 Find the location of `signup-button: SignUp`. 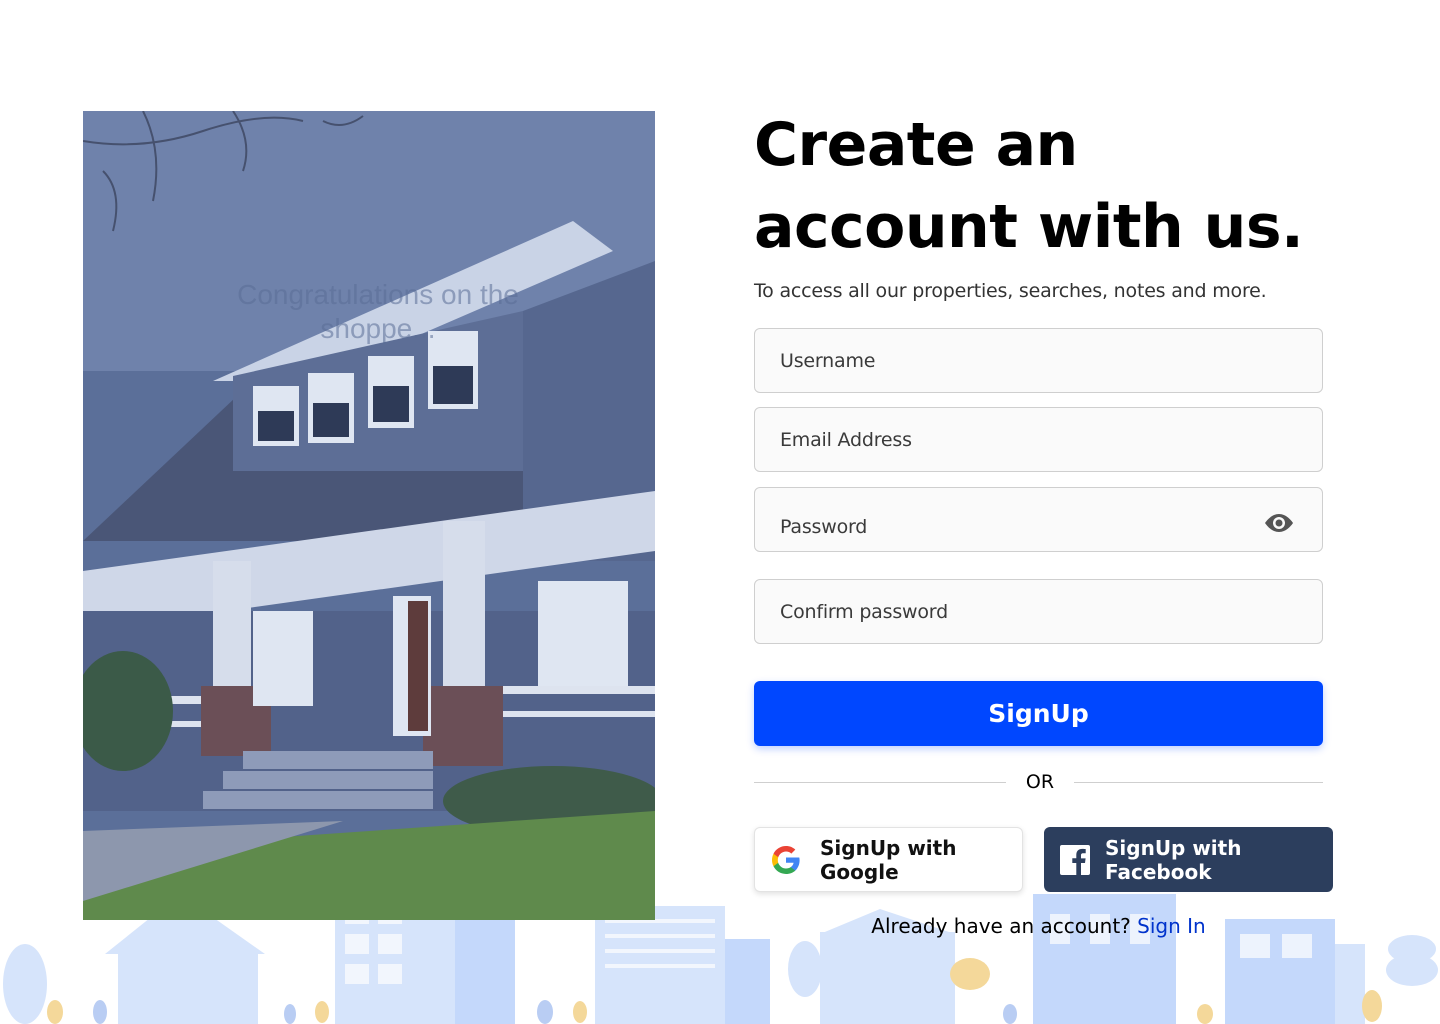

signup-button: SignUp is located at coordinates (1038, 713).